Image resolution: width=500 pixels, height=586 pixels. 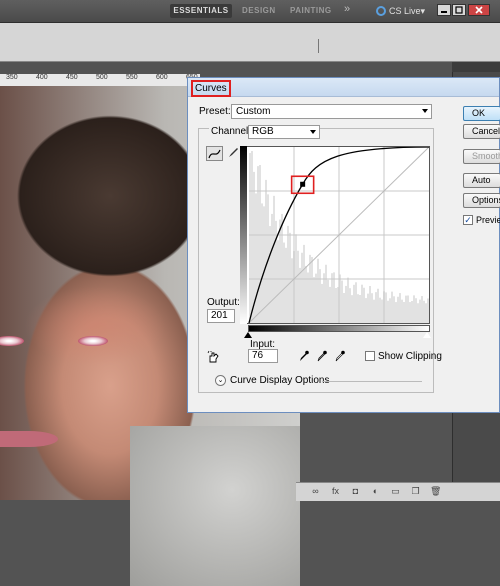 I want to click on black-point-slider, so click(x=248, y=335).